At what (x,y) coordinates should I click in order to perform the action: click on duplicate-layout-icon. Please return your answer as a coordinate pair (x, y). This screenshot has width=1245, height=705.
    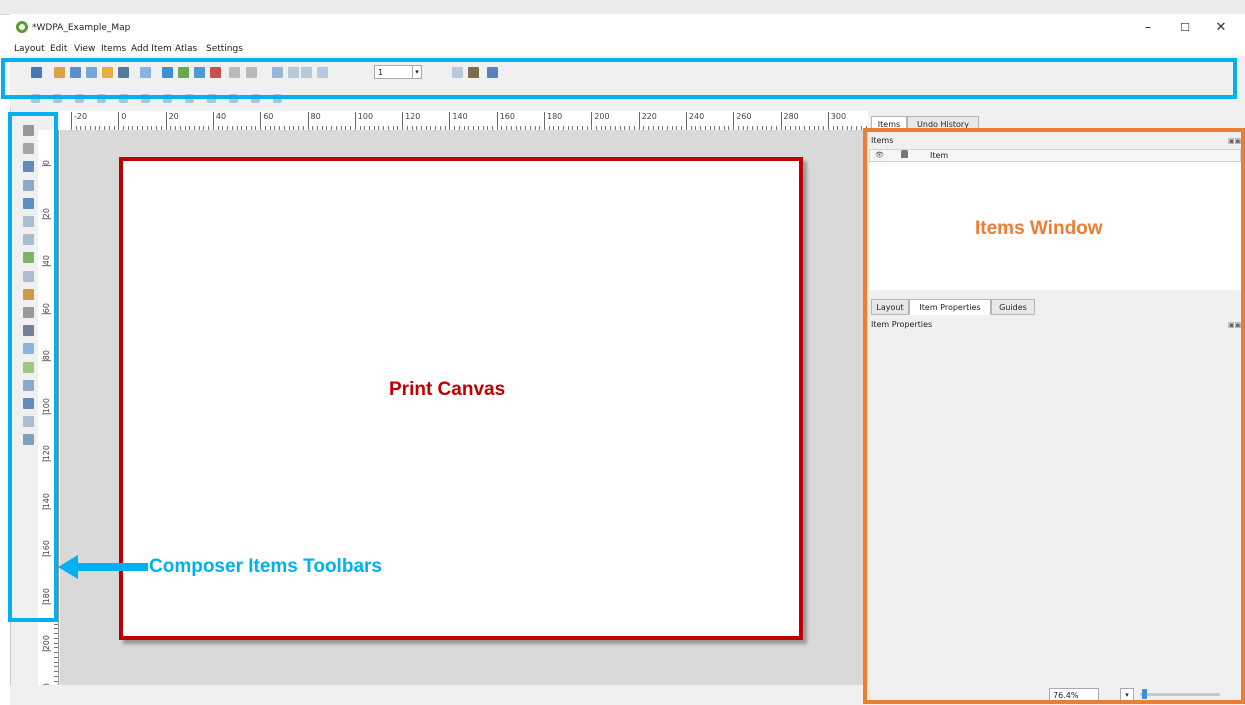
    Looking at the image, I should click on (75, 72).